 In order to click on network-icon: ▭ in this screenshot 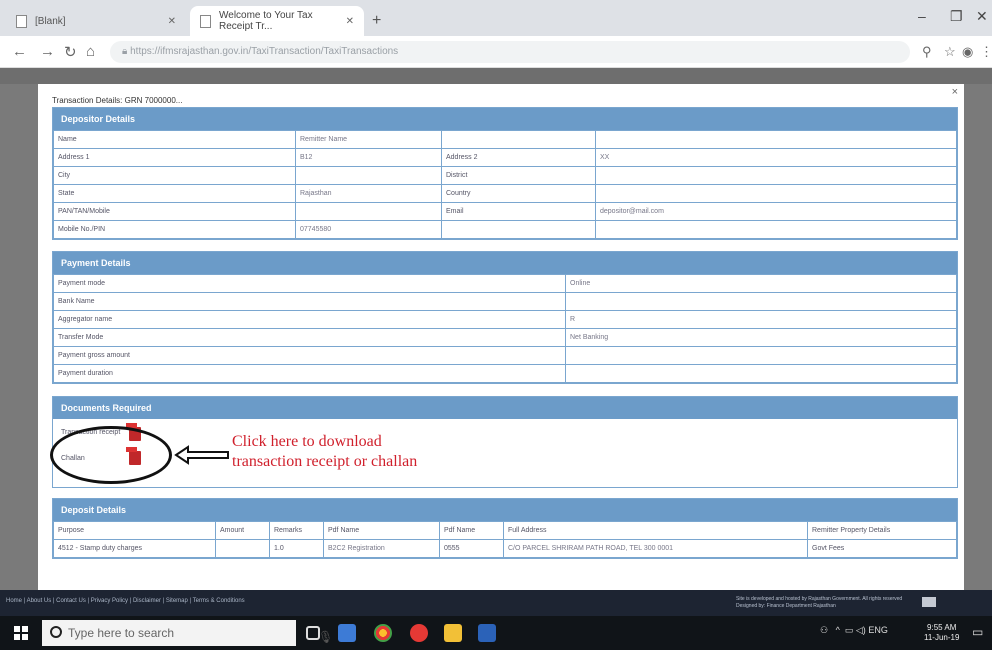, I will do `click(849, 630)`.